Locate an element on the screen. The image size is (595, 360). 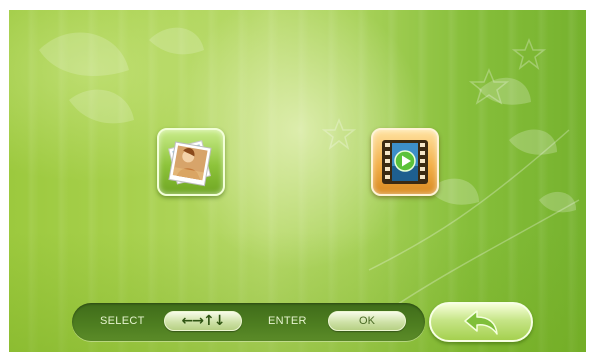
back-button is located at coordinates (481, 322).